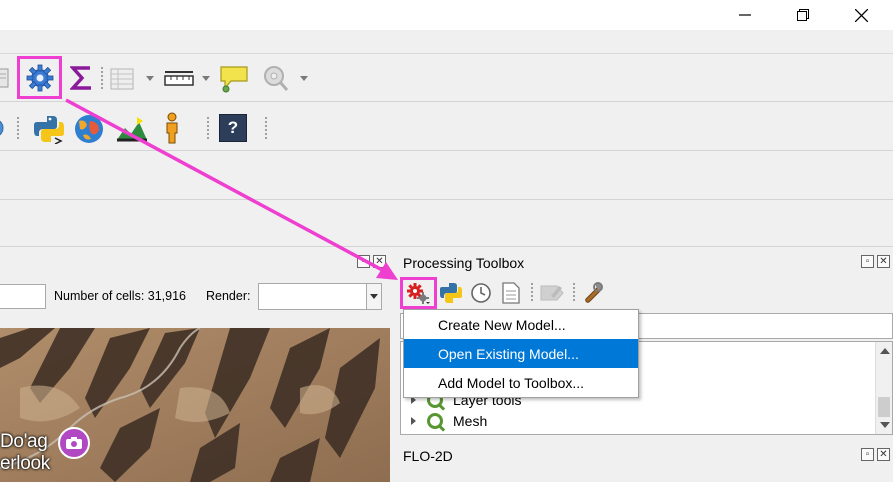 The width and height of the screenshot is (893, 482). I want to click on python-icon, so click(451, 293).